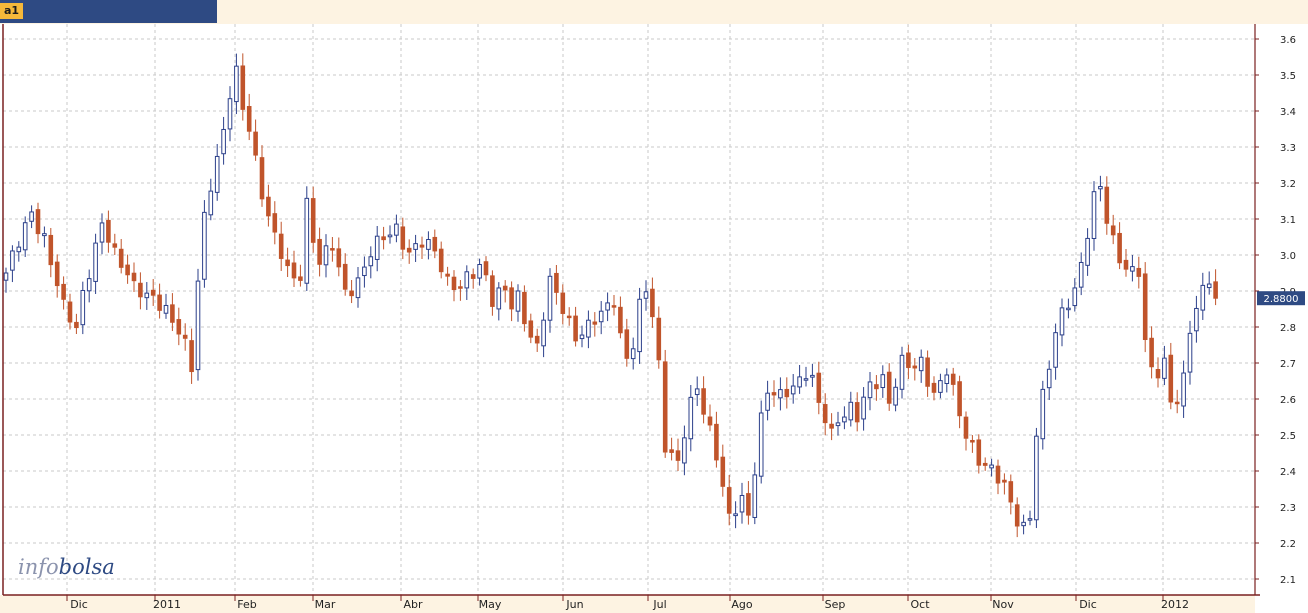 The height and width of the screenshot is (613, 1308). What do you see at coordinates (87, 567) in the screenshot?
I see `watermark-part-bolsa: bolsa` at bounding box center [87, 567].